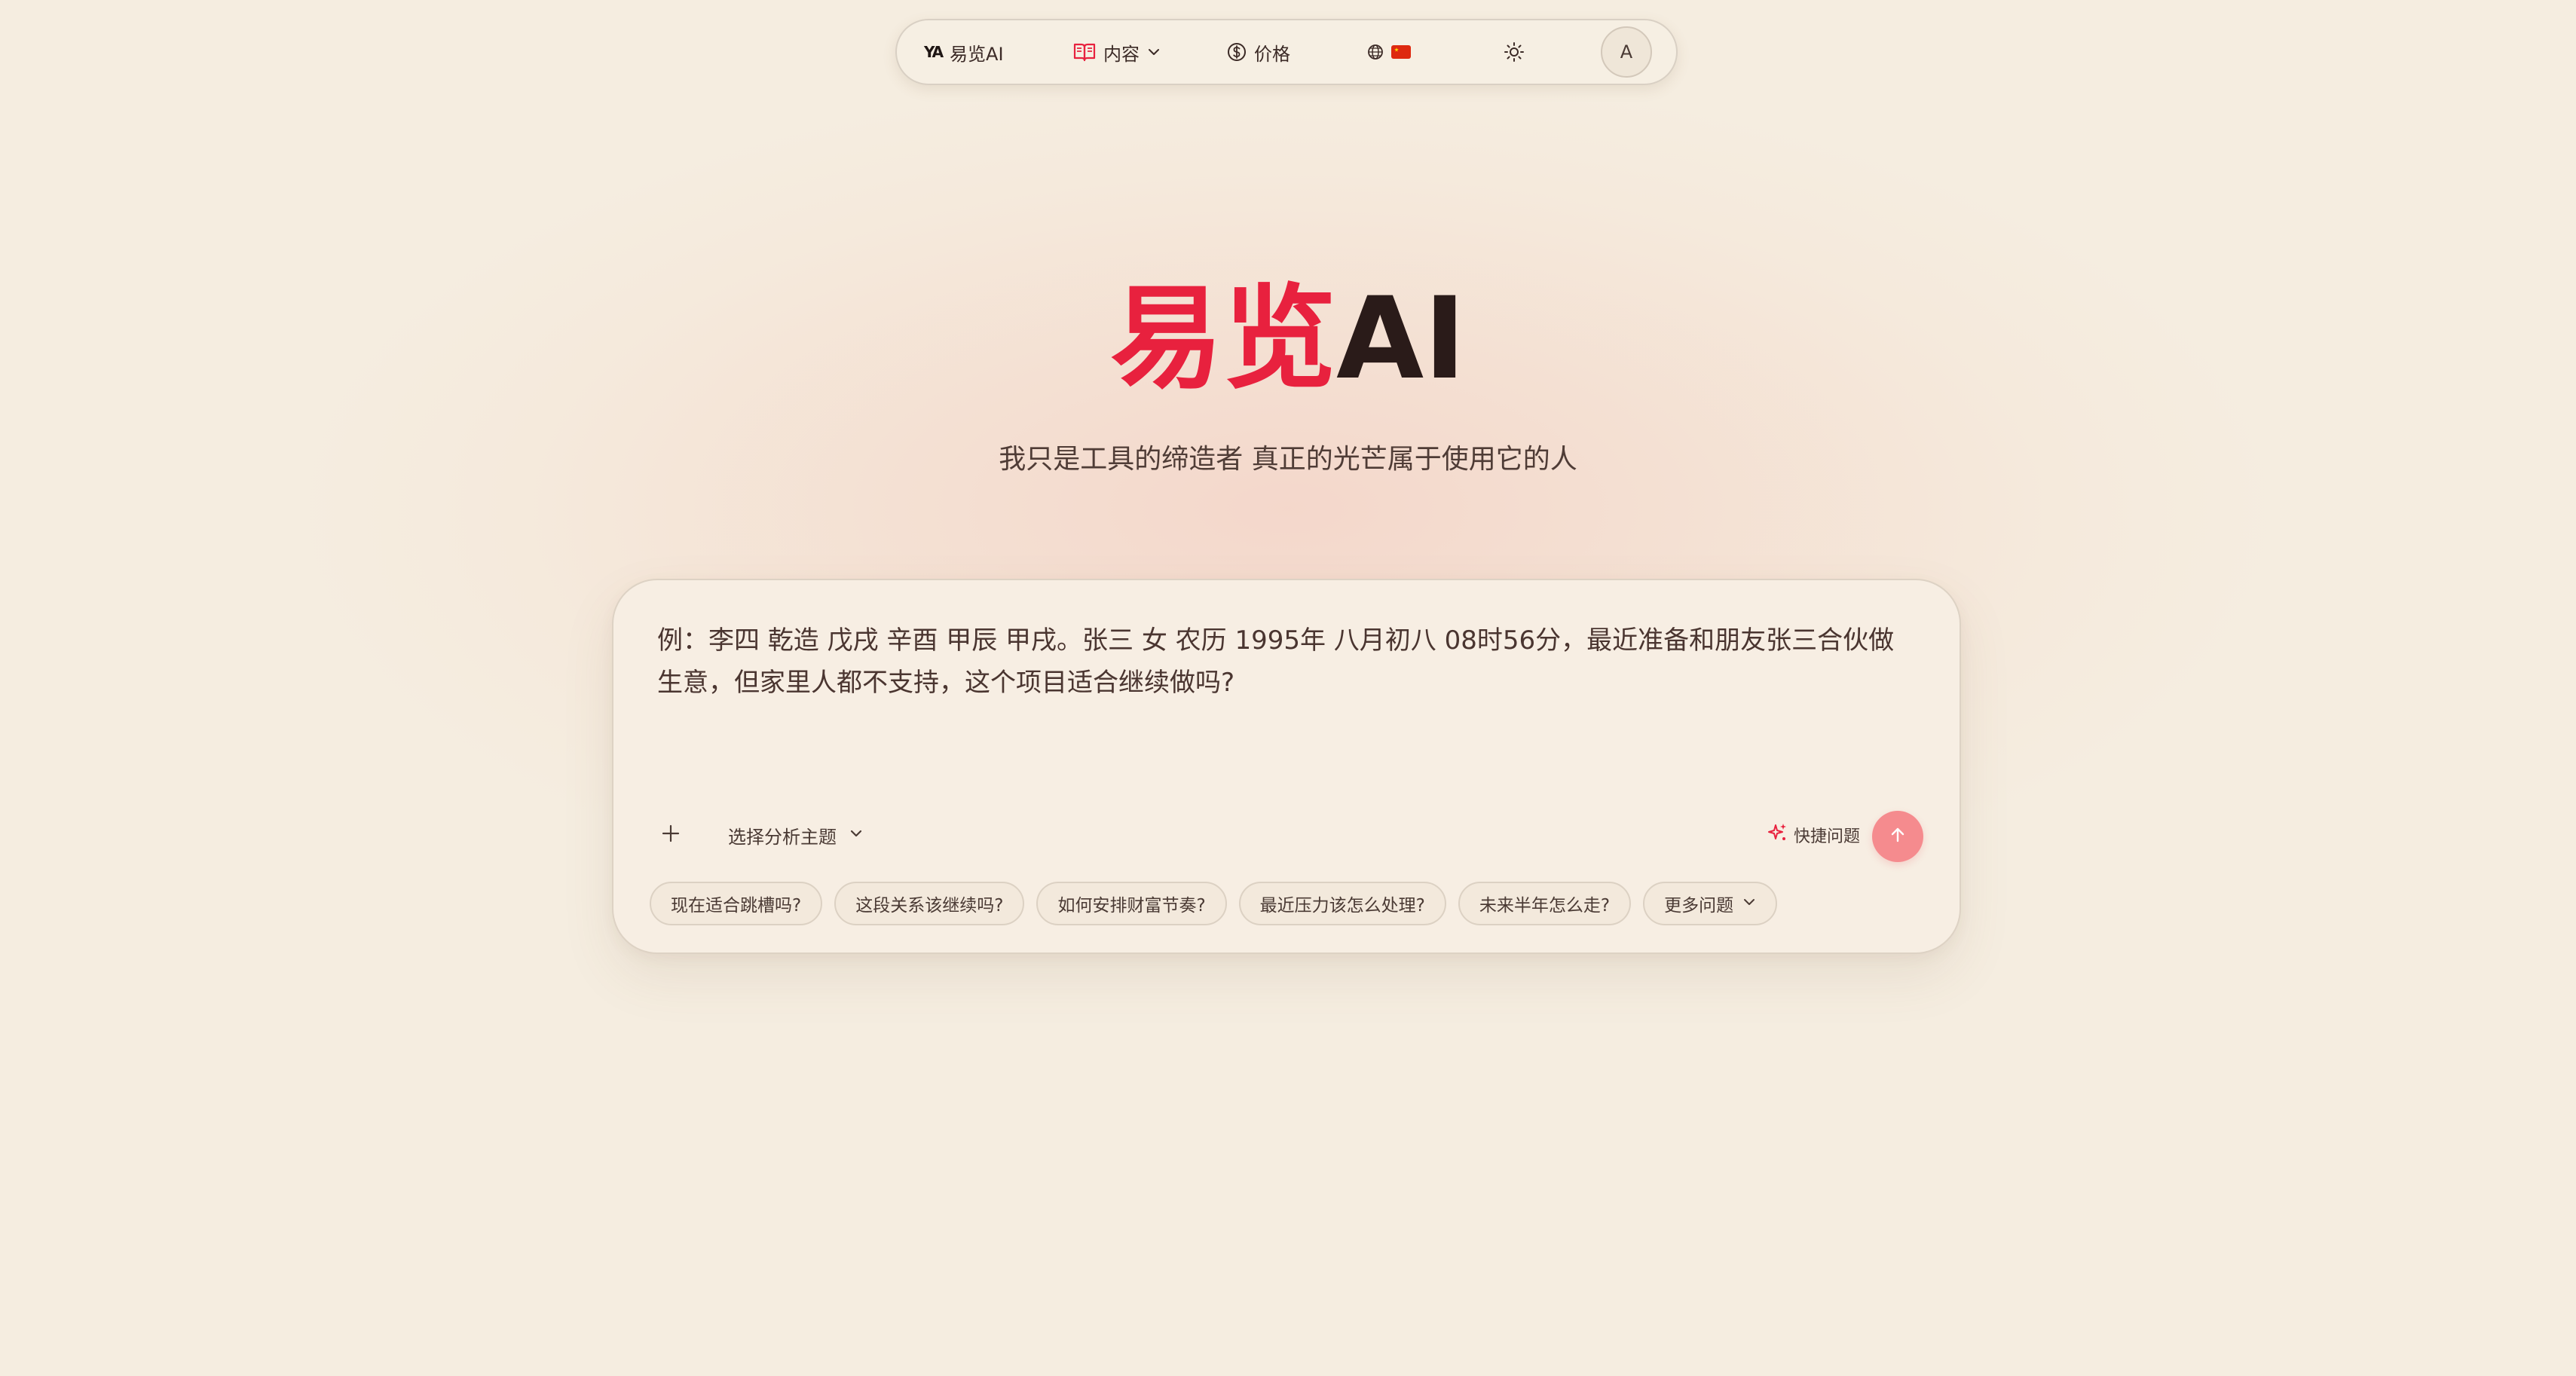  What do you see at coordinates (1223, 340) in the screenshot?
I see `hero-title-accent: 易览` at bounding box center [1223, 340].